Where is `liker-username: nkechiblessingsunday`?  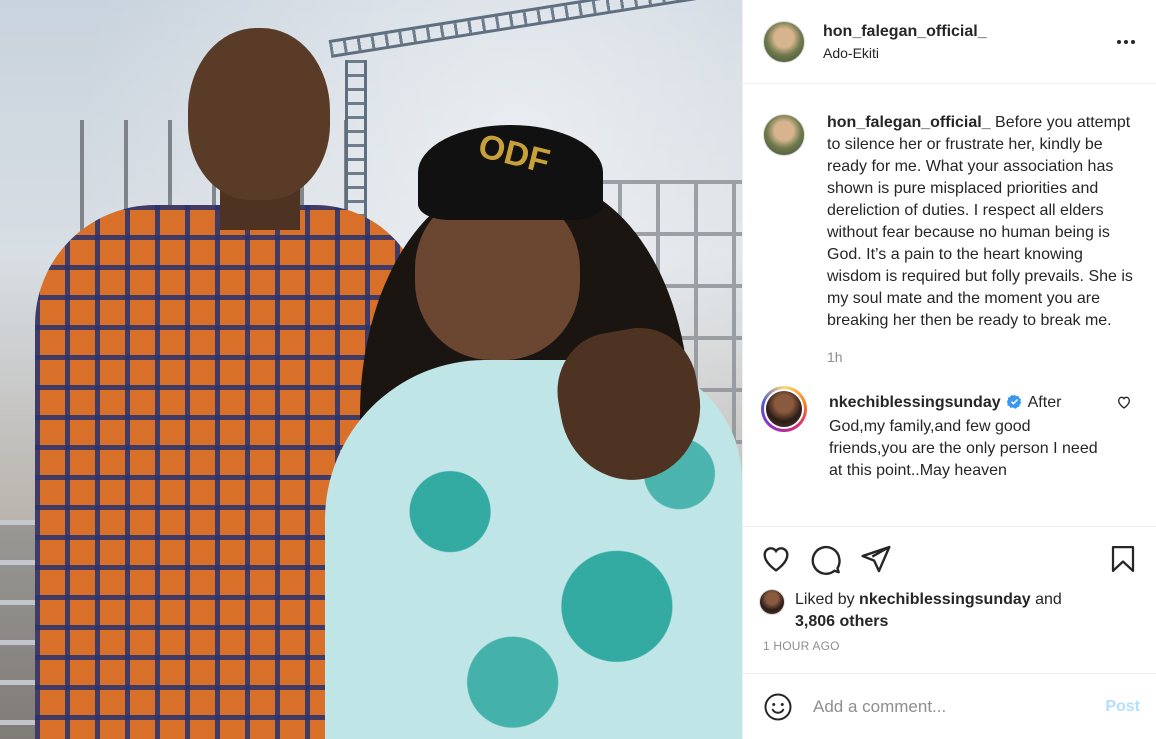 liker-username: nkechiblessingsunday is located at coordinates (945, 599).